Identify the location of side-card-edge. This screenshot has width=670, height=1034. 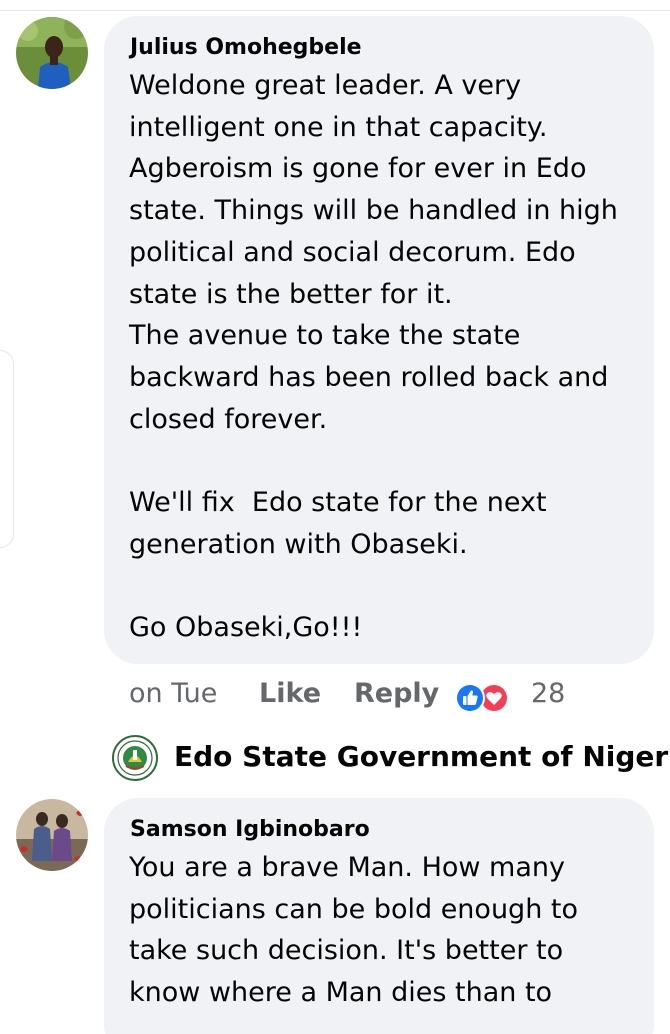
(7, 449).